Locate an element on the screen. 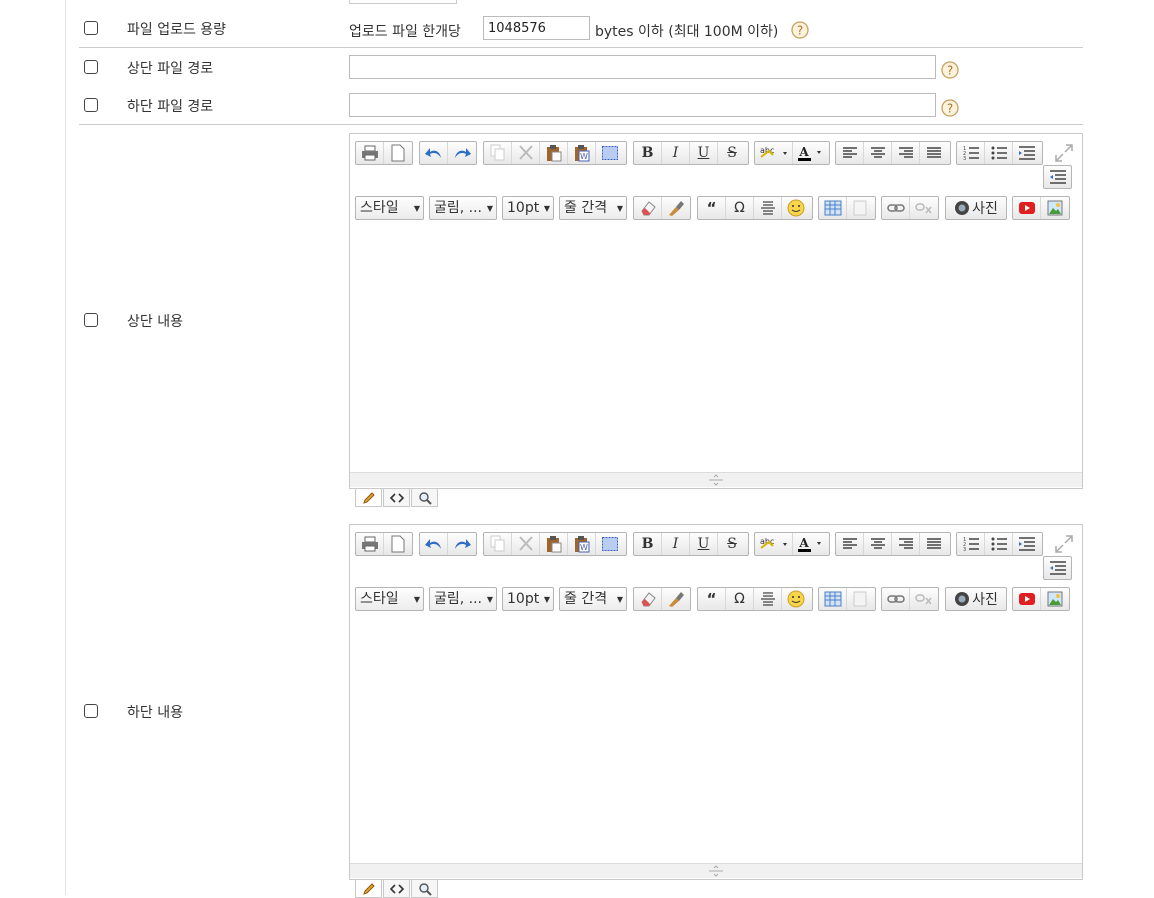  code-icon is located at coordinates (396, 497).